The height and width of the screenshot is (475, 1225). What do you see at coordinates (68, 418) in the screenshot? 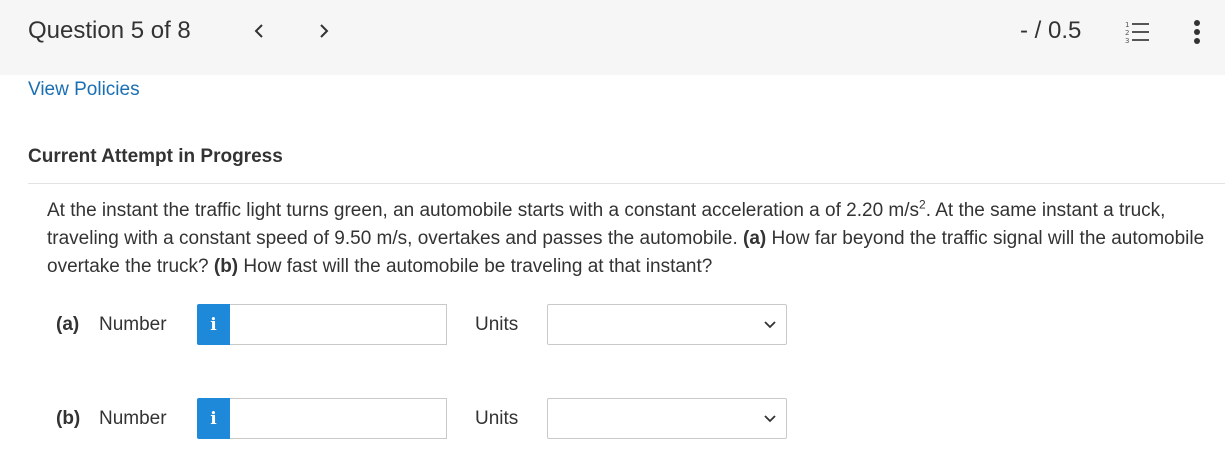
I see `part-label: (b)` at bounding box center [68, 418].